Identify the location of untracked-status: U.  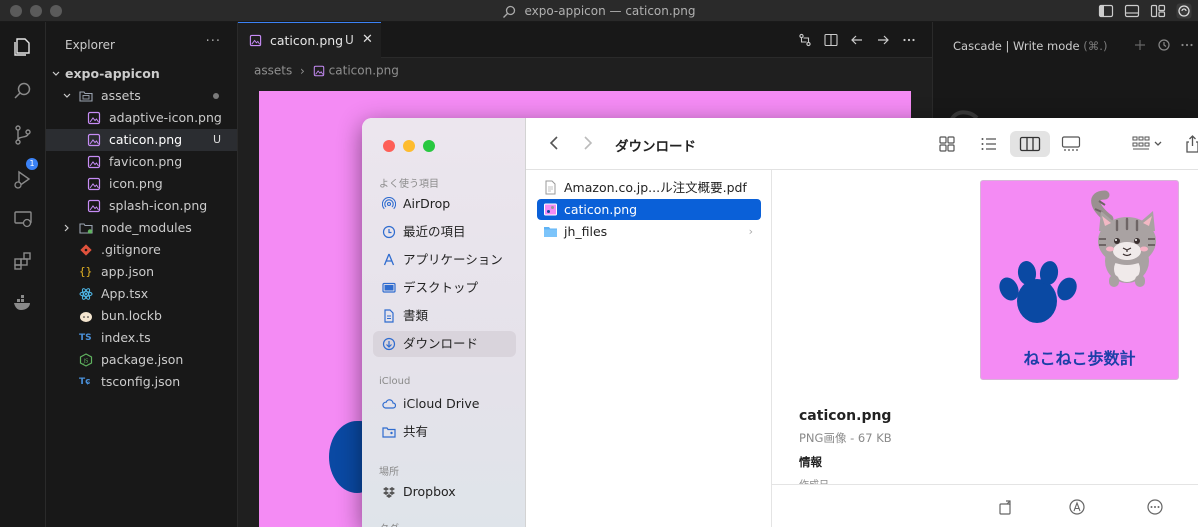
(216, 139).